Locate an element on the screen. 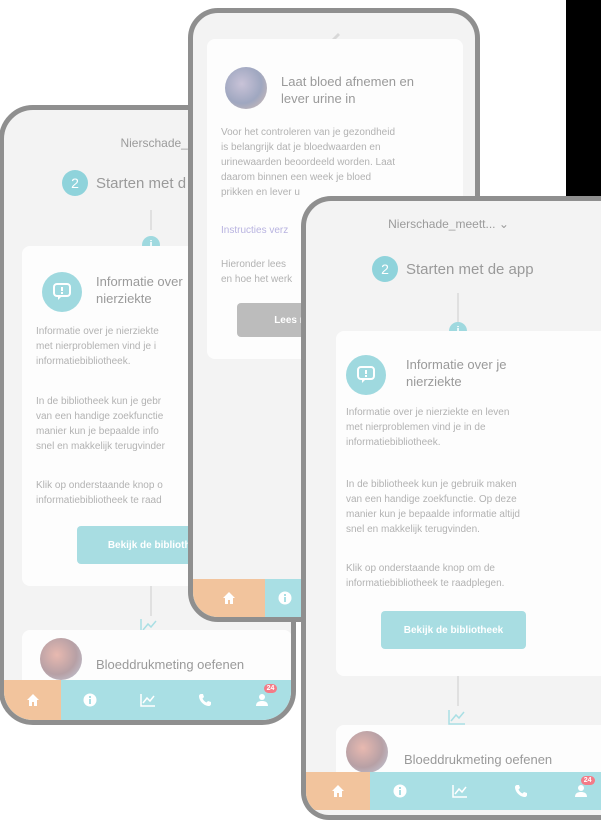 Image resolution: width=601 pixels, height=820 pixels. step-heading: 2 Starten met de app is located at coordinates (453, 269).